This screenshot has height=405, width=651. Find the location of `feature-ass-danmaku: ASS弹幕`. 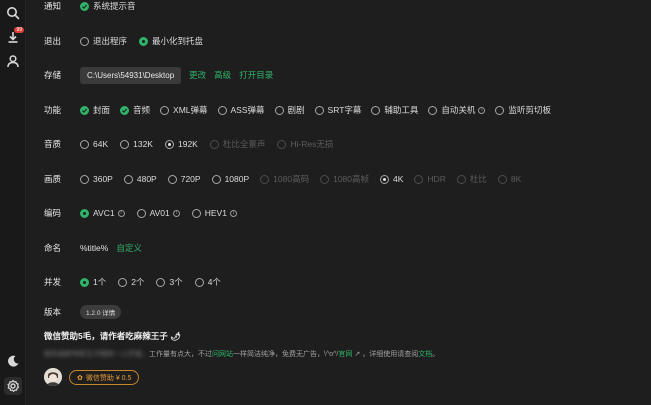

feature-ass-danmaku: ASS弹幕 is located at coordinates (241, 110).